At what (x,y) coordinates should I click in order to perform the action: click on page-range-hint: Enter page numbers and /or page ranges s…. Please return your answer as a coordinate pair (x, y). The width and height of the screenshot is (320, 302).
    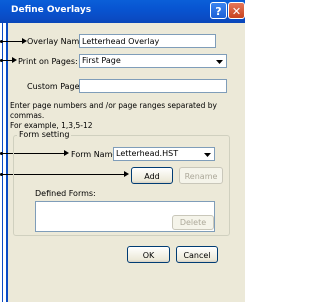
    Looking at the image, I should click on (126, 116).